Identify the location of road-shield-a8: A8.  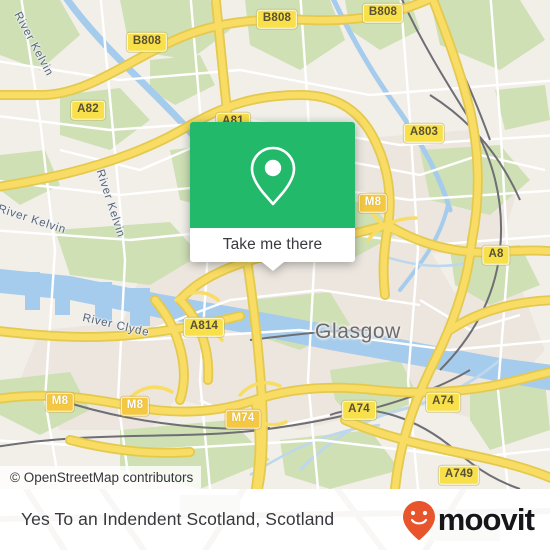
(496, 255).